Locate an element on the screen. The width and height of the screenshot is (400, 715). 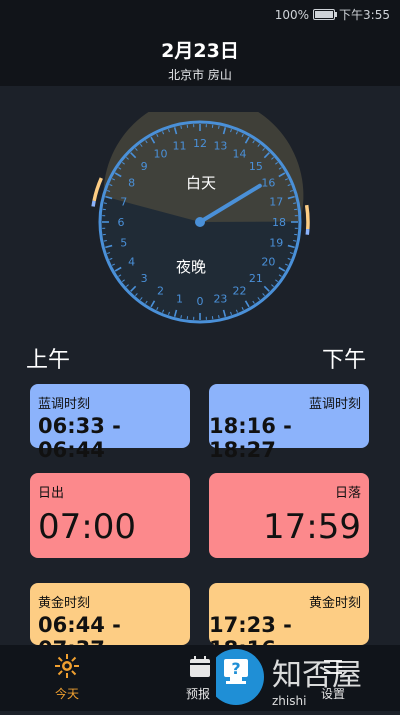
watermark: ? 知否屋 zhishi is located at coordinates (308, 679).